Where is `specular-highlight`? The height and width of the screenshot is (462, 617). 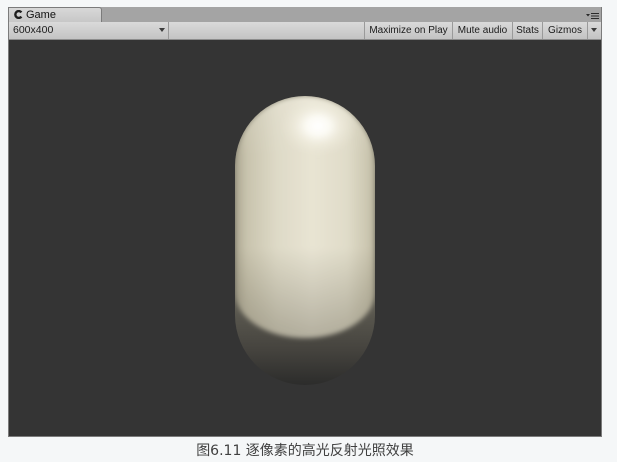
specular-highlight is located at coordinates (318, 126).